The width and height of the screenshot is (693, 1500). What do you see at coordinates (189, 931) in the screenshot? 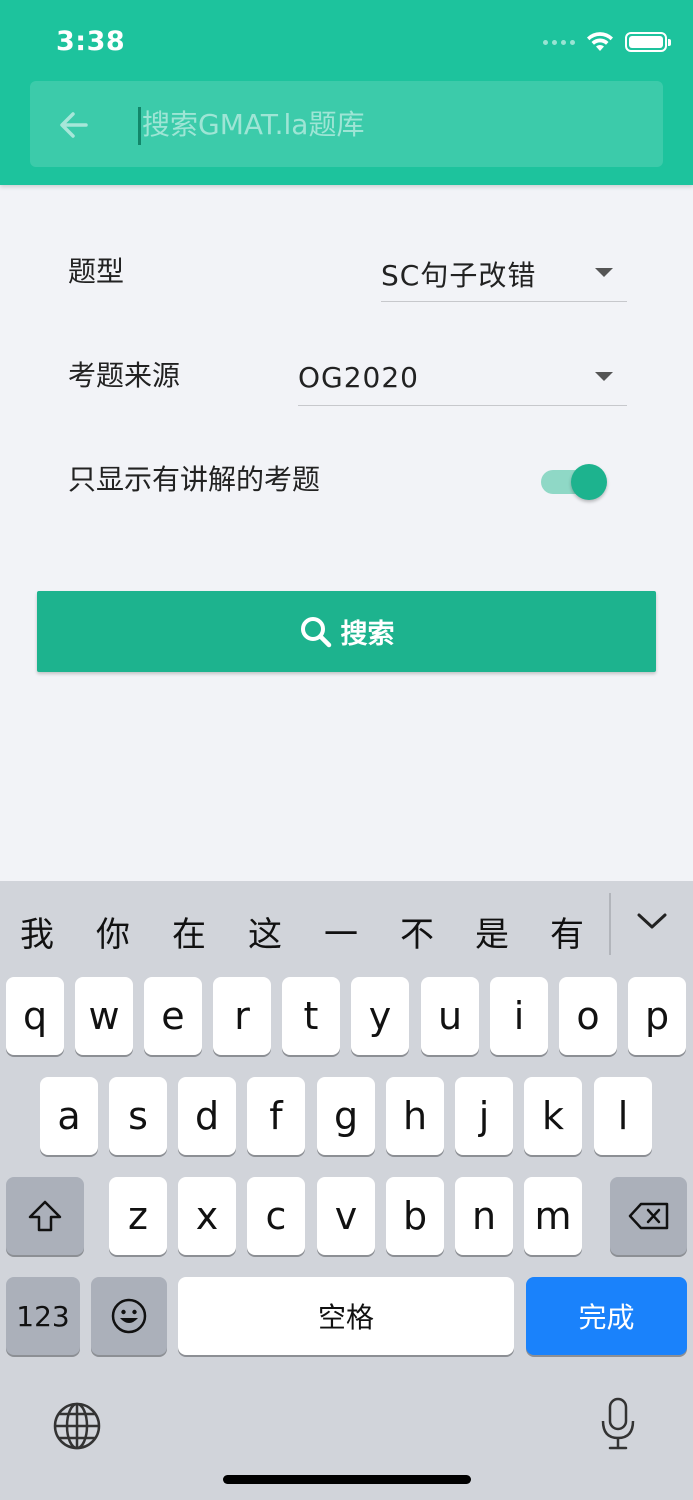
I see `candidate-word: 在` at bounding box center [189, 931].